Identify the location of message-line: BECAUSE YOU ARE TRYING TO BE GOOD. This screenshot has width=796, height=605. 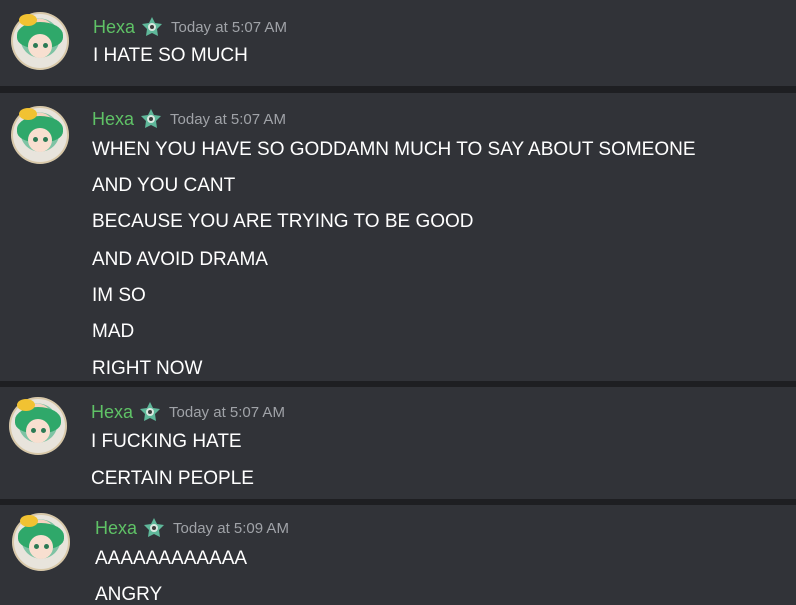
(283, 221).